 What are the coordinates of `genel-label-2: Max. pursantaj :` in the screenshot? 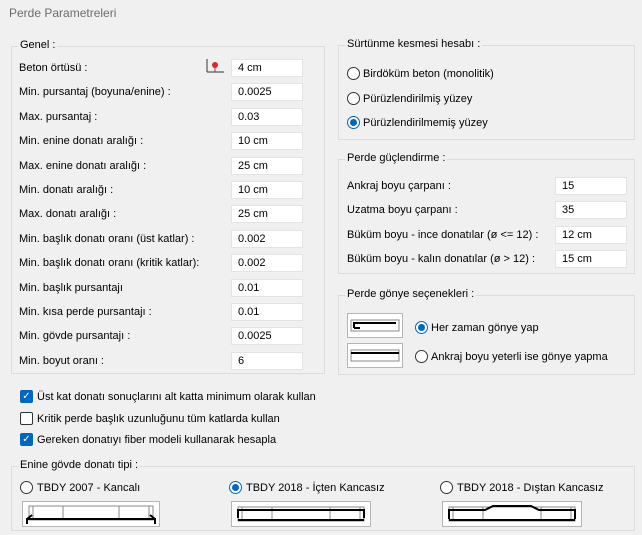 It's located at (58, 117).